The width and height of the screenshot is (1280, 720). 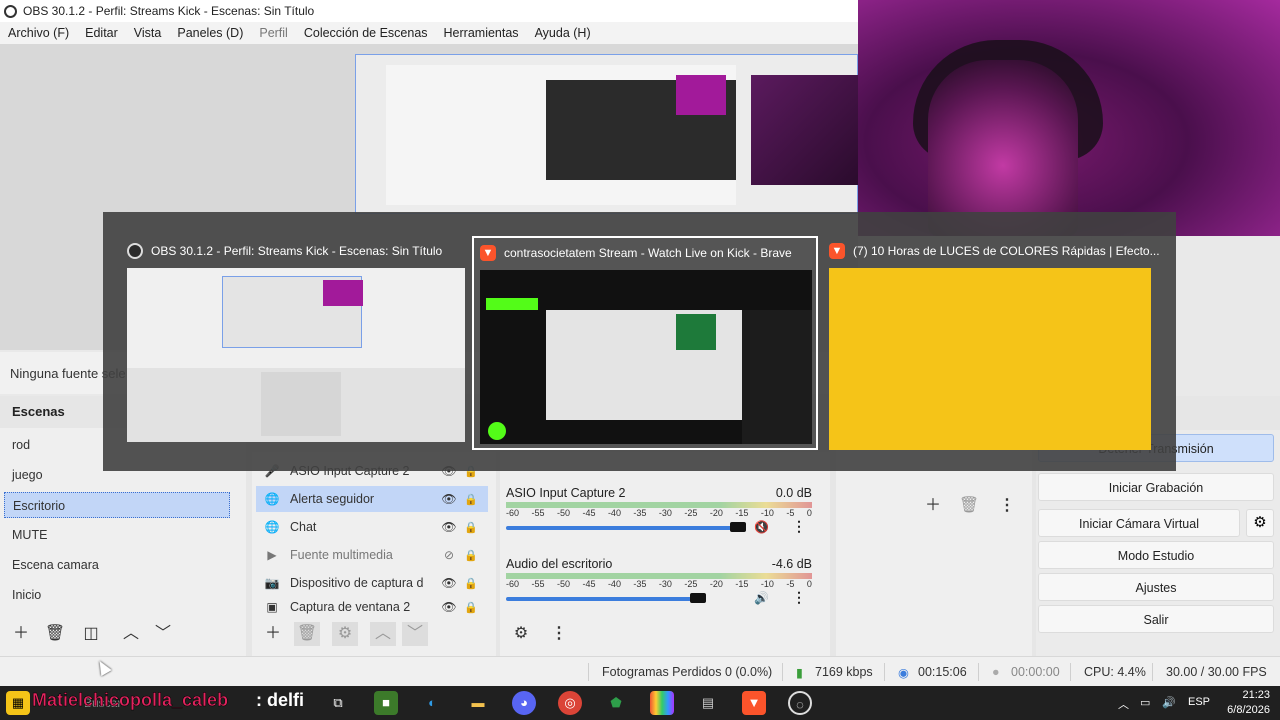 What do you see at coordinates (933, 506) in the screenshot?
I see `add-transition-button: ＋` at bounding box center [933, 506].